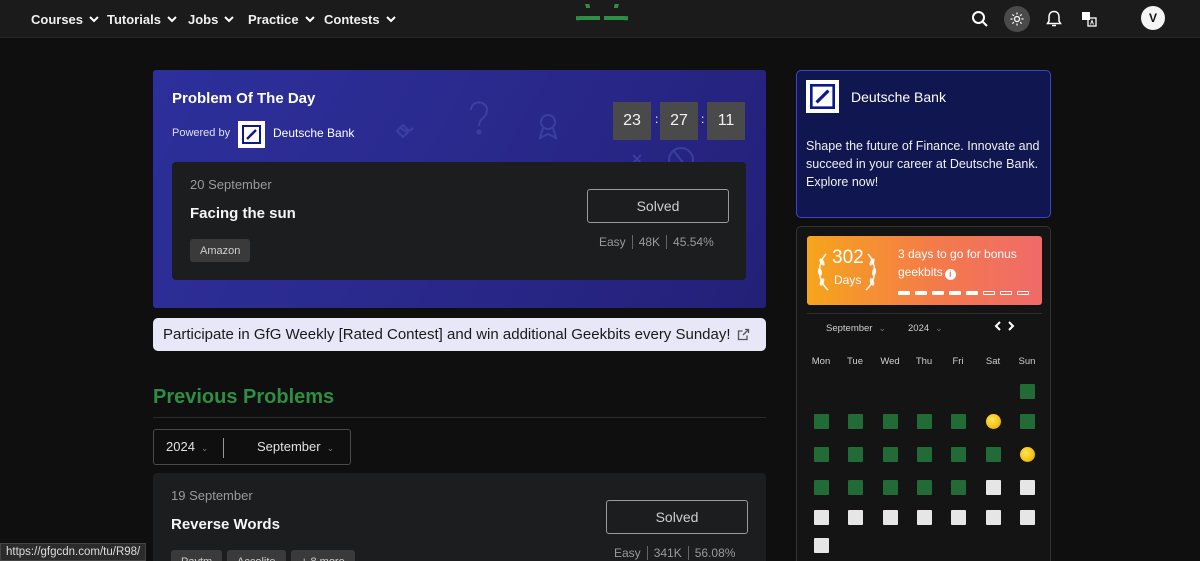 This screenshot has width=1200, height=561. I want to click on streak-progress, so click(963, 293).